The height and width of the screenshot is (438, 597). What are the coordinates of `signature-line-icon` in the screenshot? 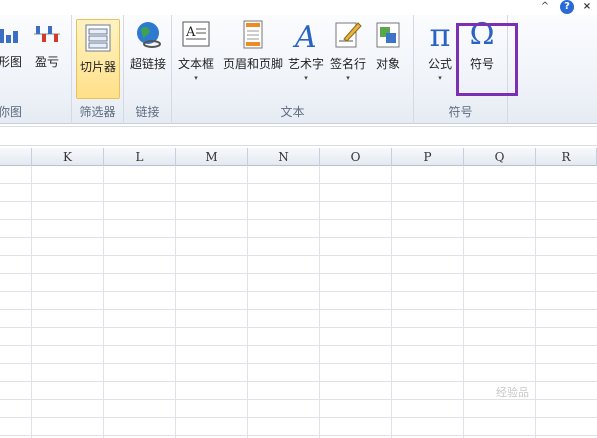 It's located at (348, 35).